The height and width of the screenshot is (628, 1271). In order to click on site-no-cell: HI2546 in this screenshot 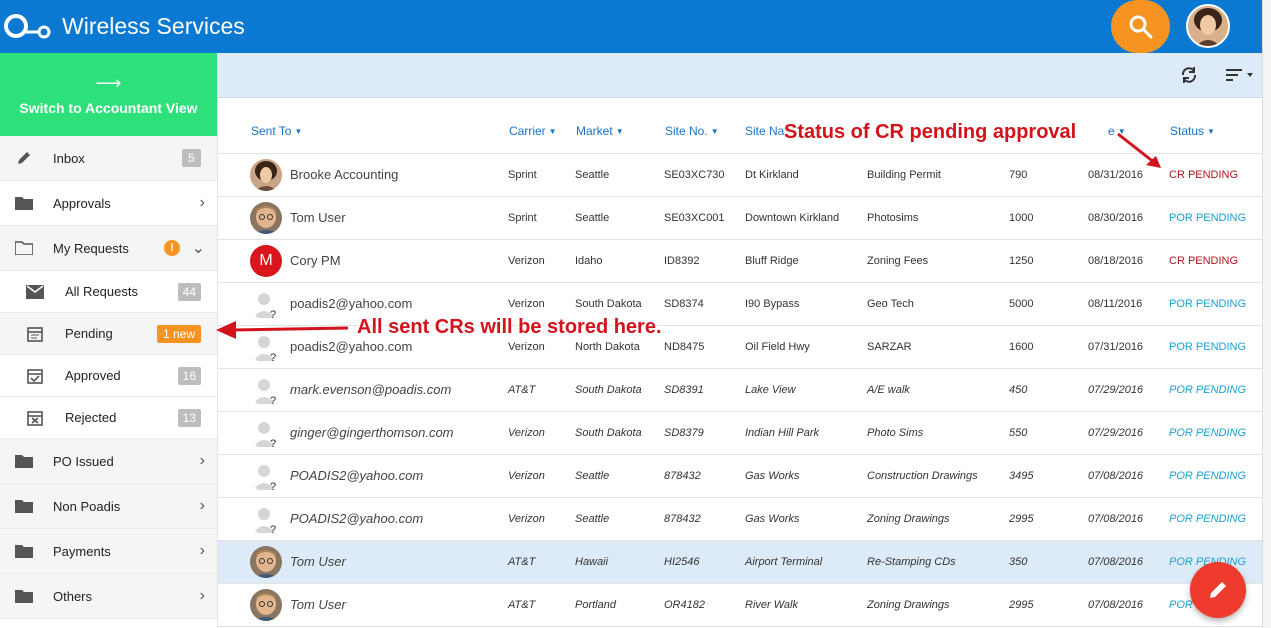, I will do `click(682, 562)`.